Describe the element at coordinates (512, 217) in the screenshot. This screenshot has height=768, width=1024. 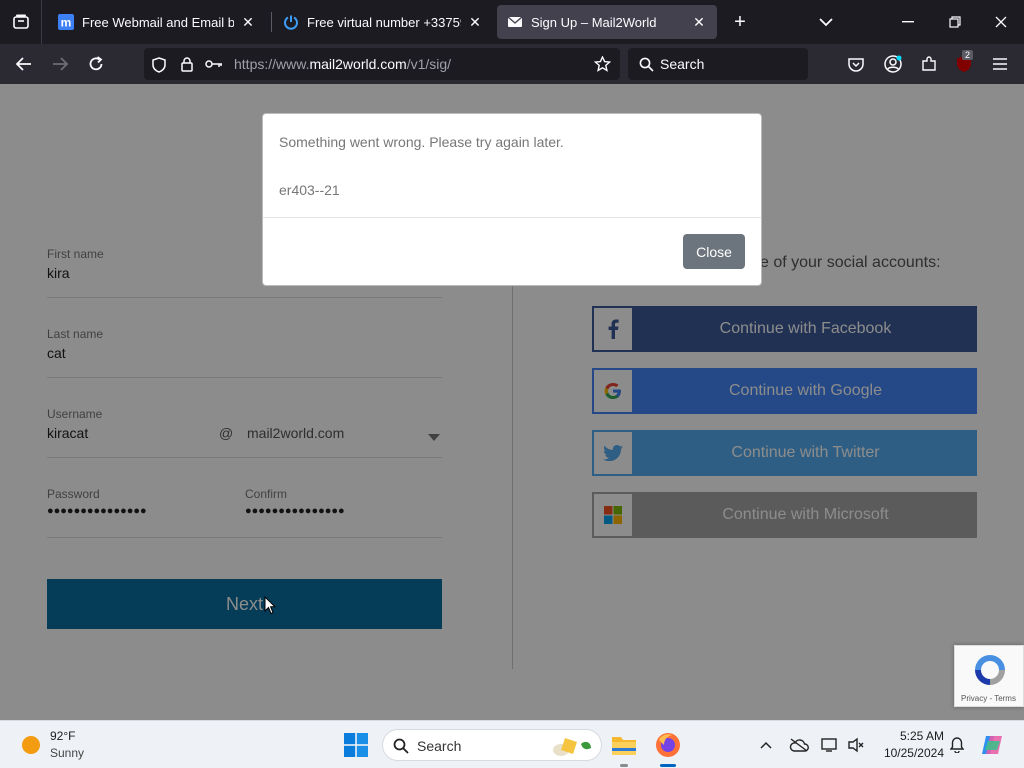
I see `dialog-divider` at that location.